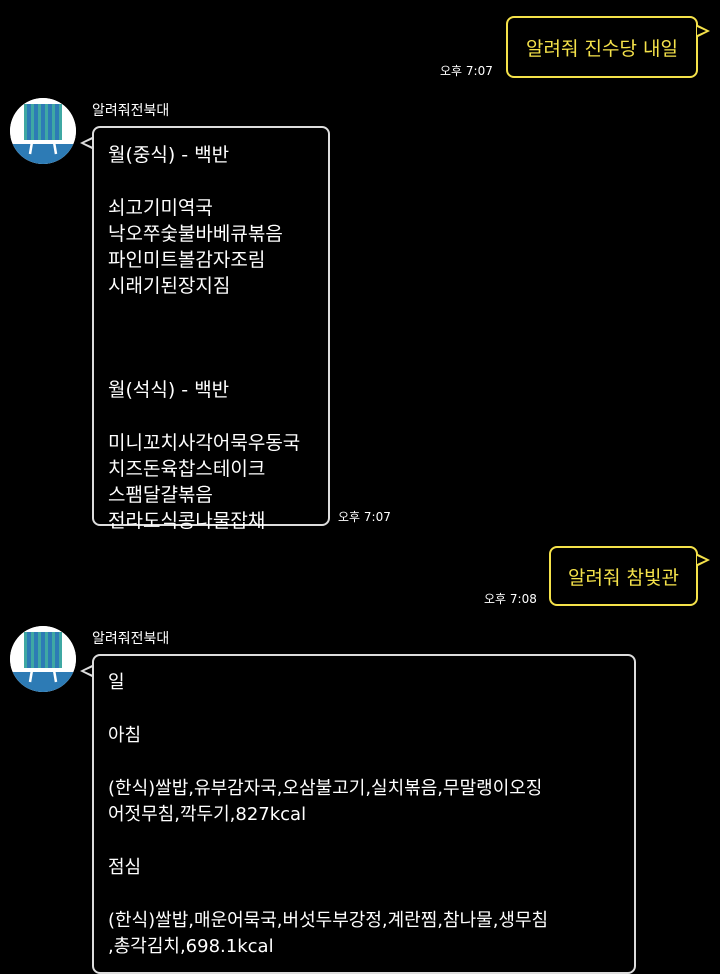 This screenshot has height=974, width=720. What do you see at coordinates (169, 155) in the screenshot?
I see `message-line: 월(중식) - 백반` at bounding box center [169, 155].